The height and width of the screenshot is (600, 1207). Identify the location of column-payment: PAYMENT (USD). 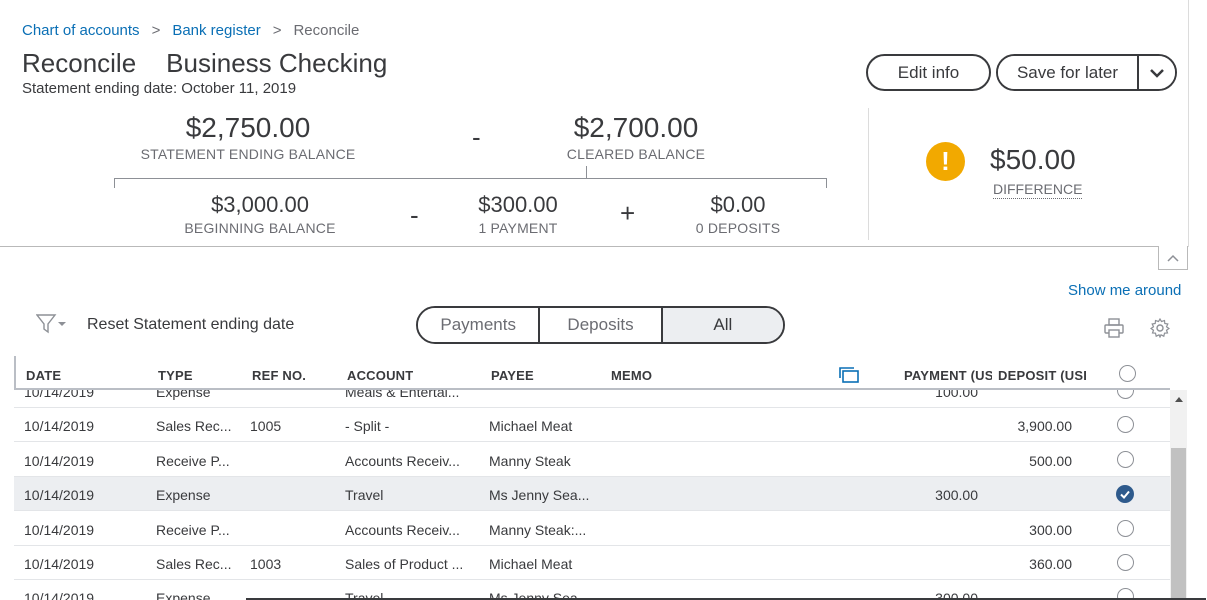
(948, 375).